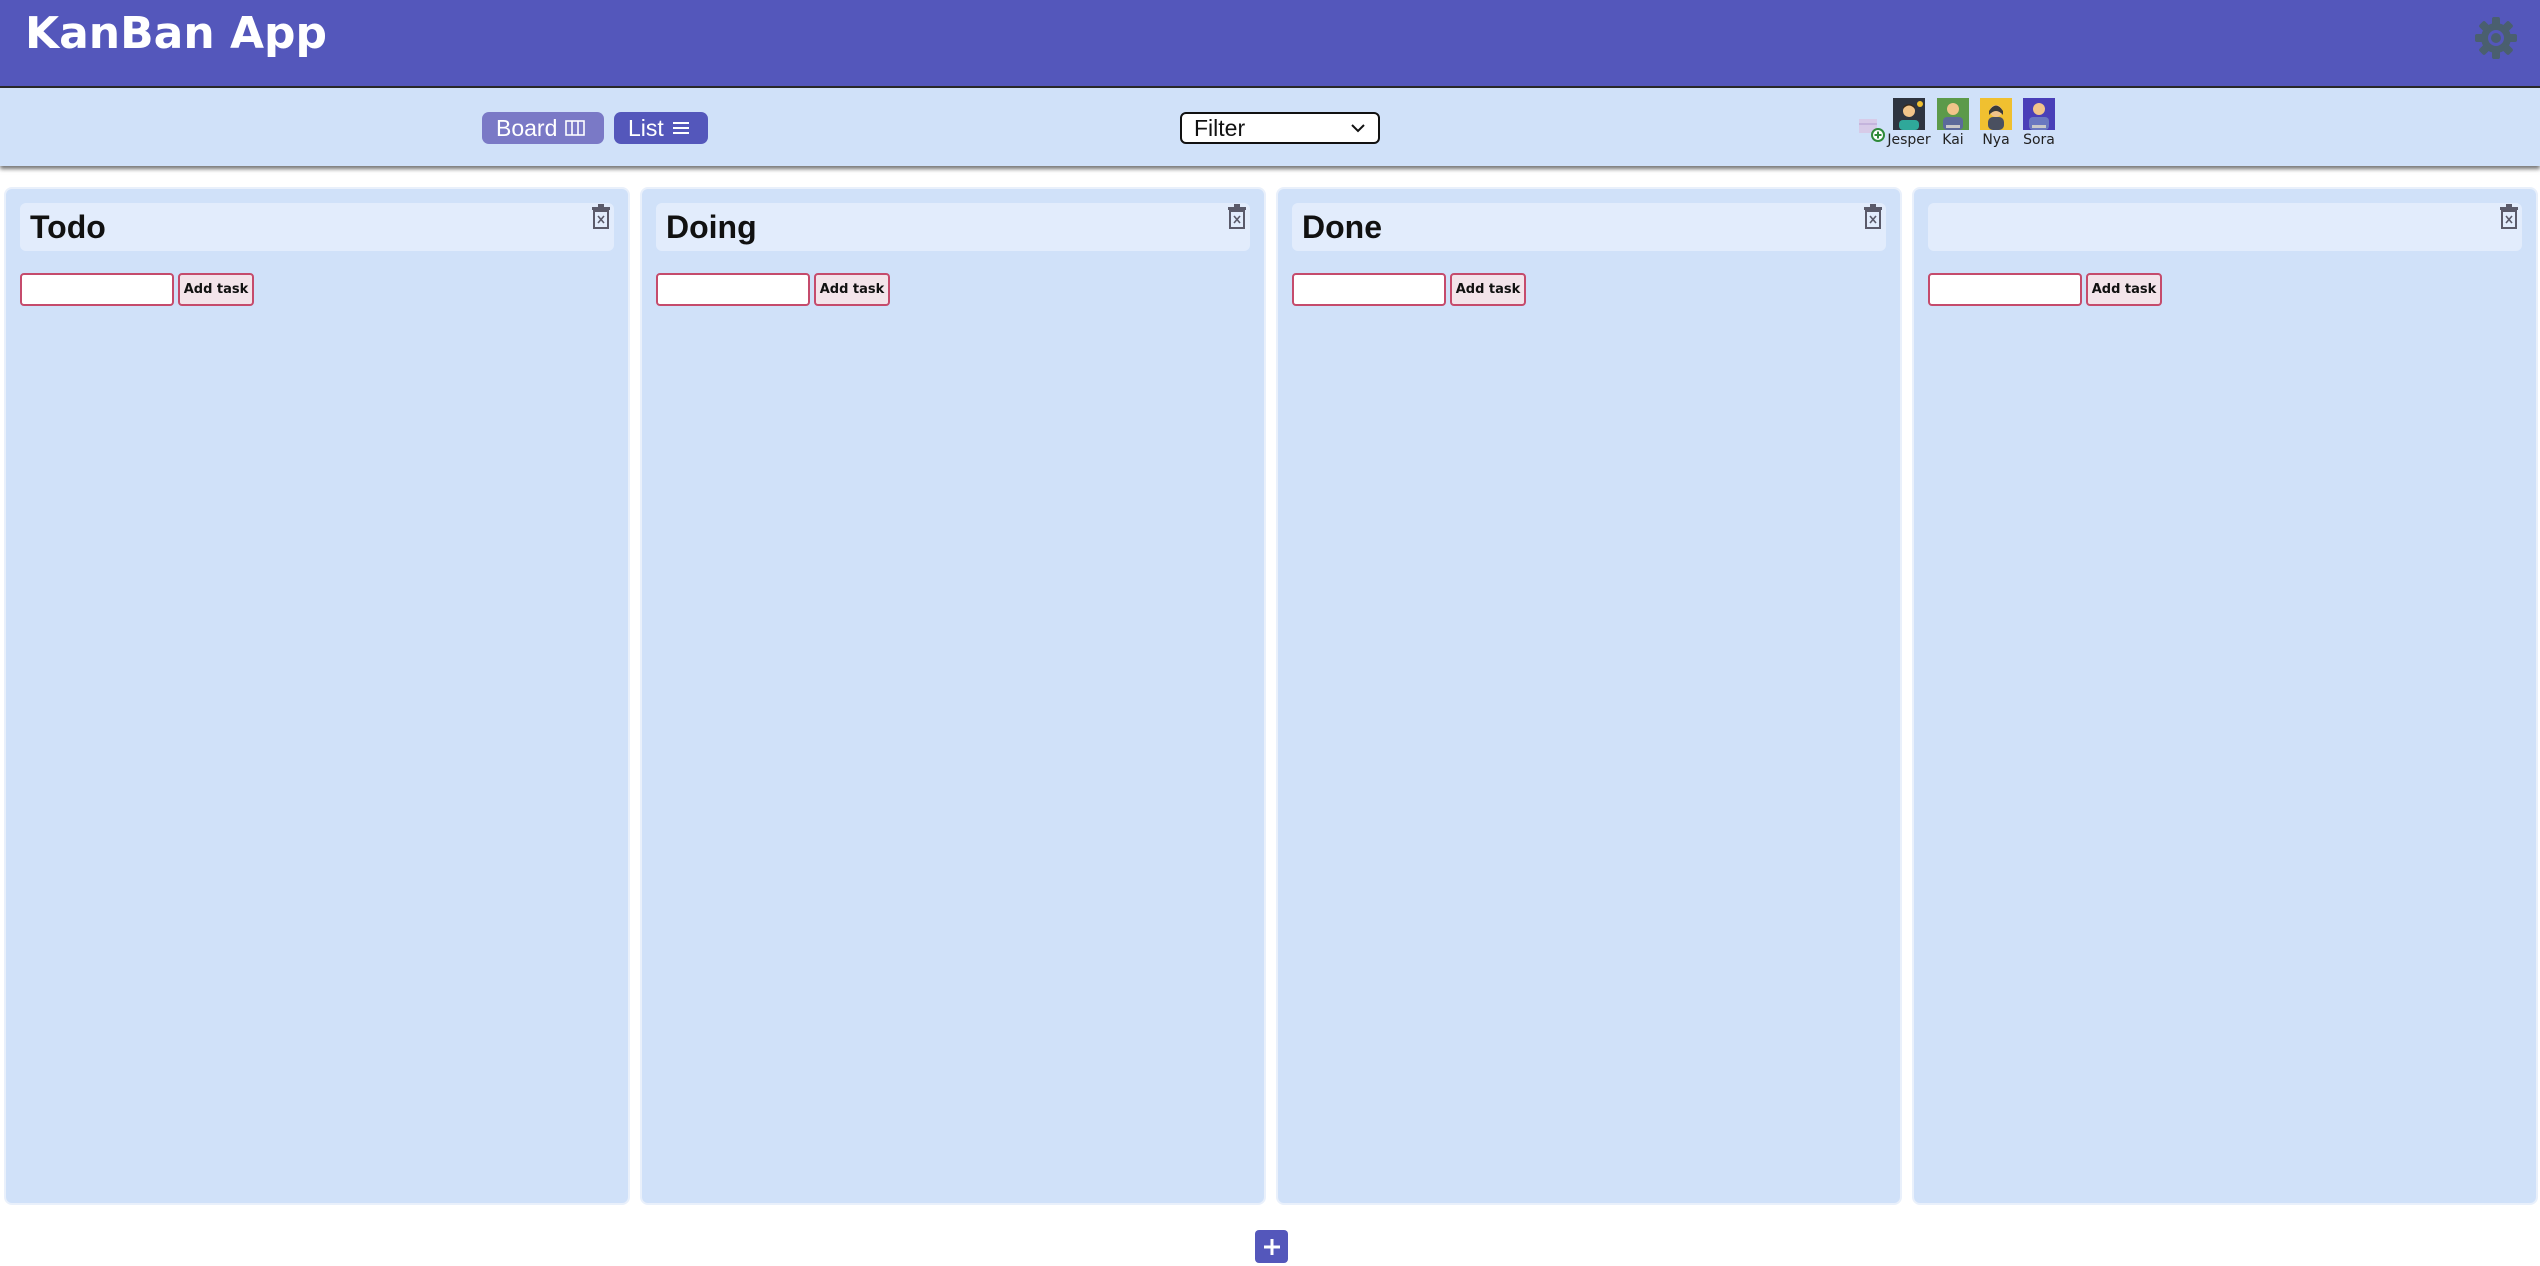  What do you see at coordinates (1270, 44) in the screenshot?
I see `app-header: KanBan App` at bounding box center [1270, 44].